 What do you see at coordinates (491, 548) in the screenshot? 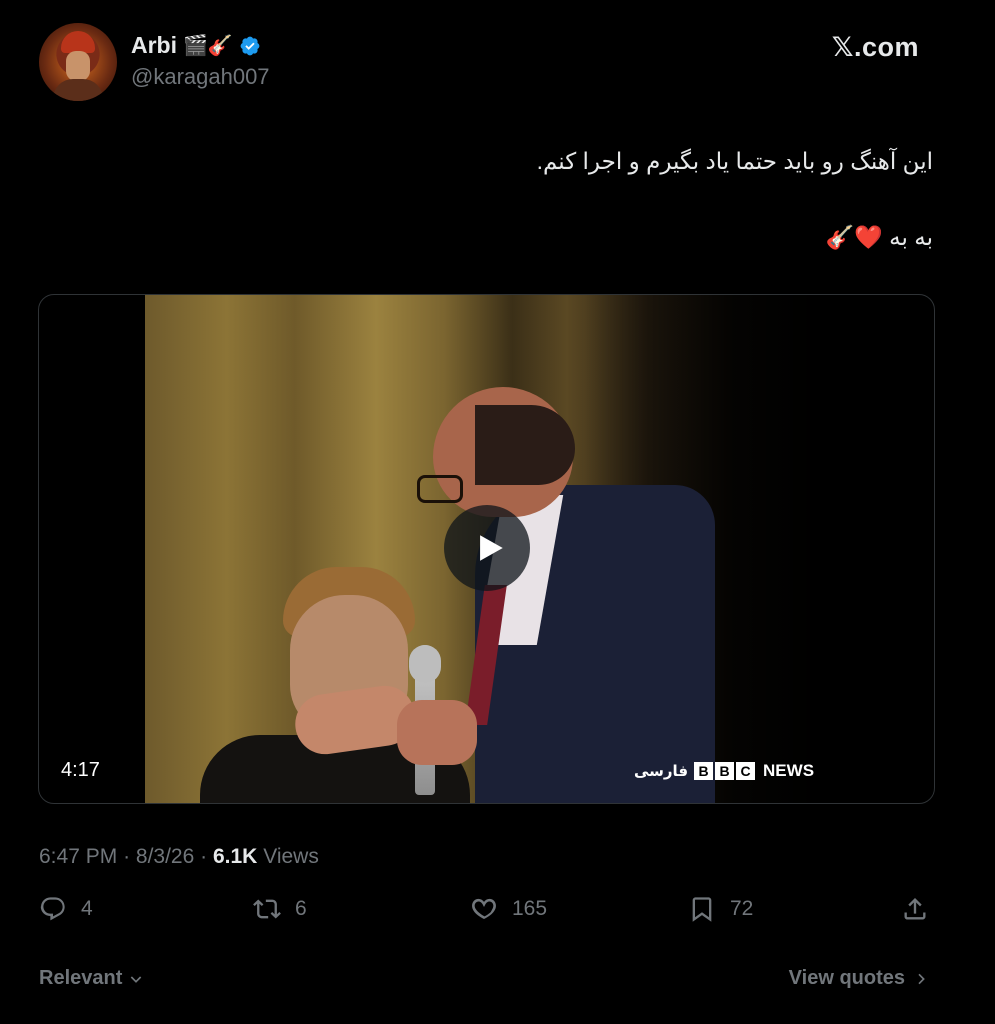
I see `play-icon` at bounding box center [491, 548].